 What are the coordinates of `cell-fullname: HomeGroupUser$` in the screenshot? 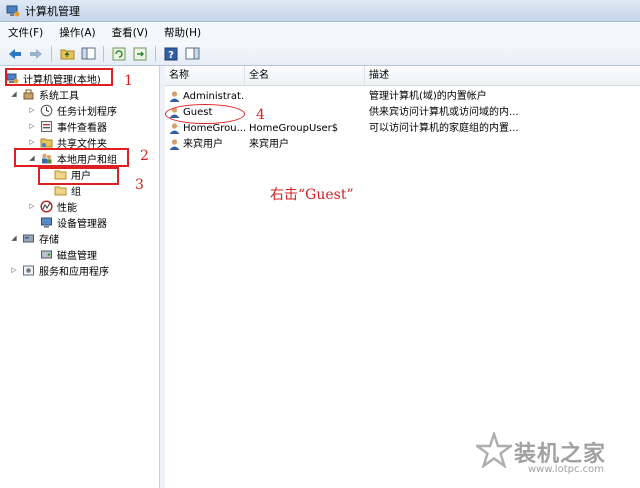 It's located at (294, 128).